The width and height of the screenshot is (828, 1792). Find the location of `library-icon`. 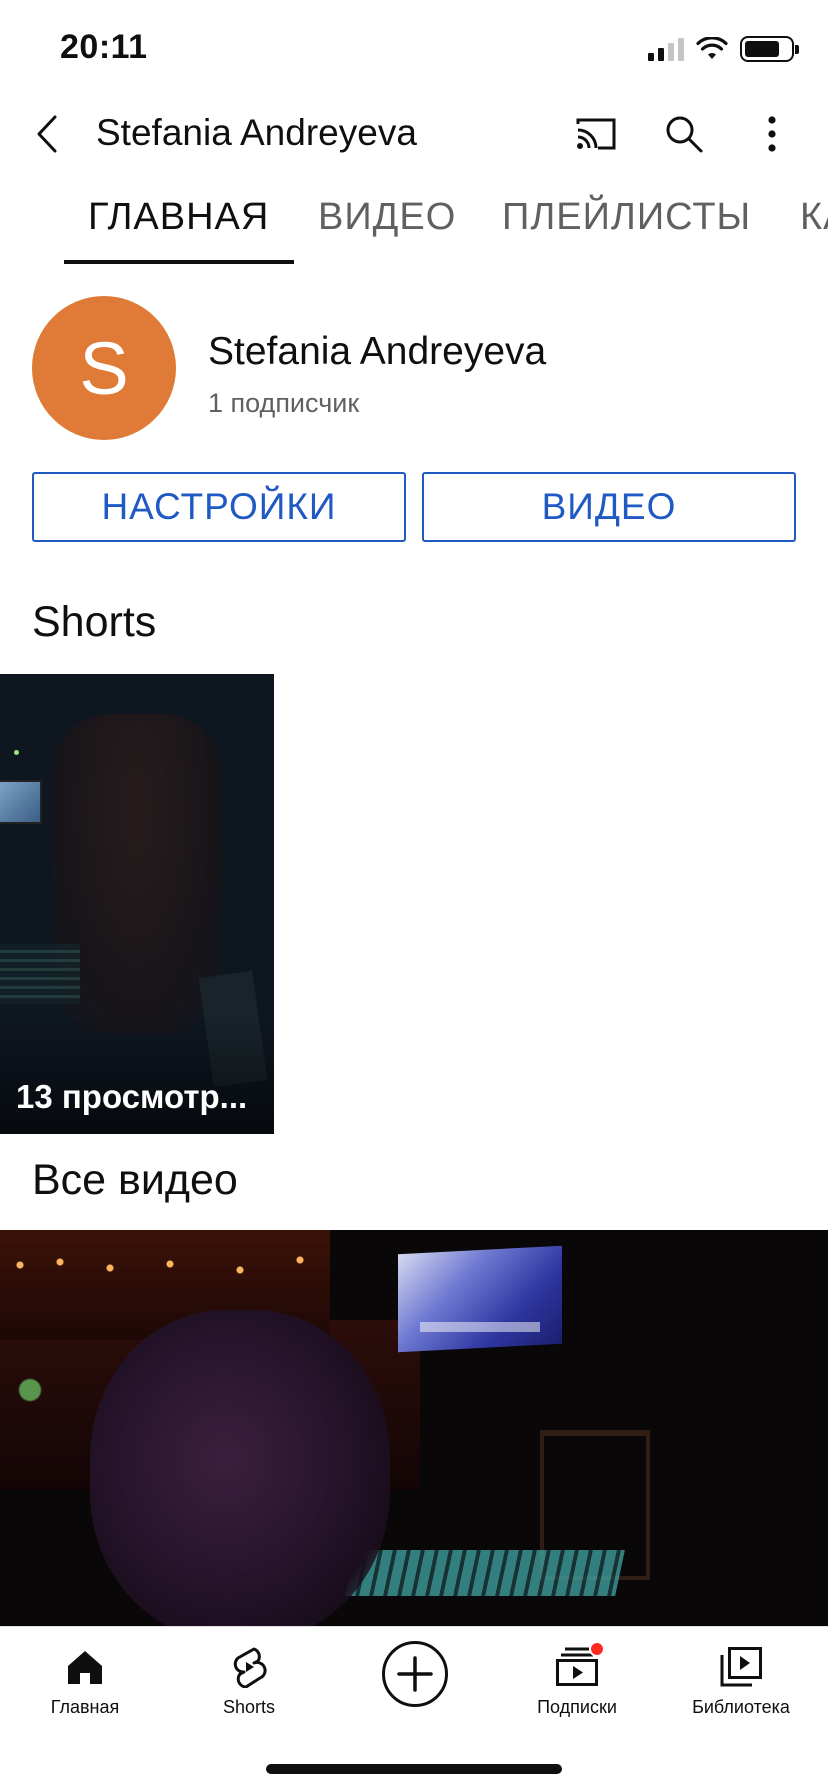

library-icon is located at coordinates (741, 1667).